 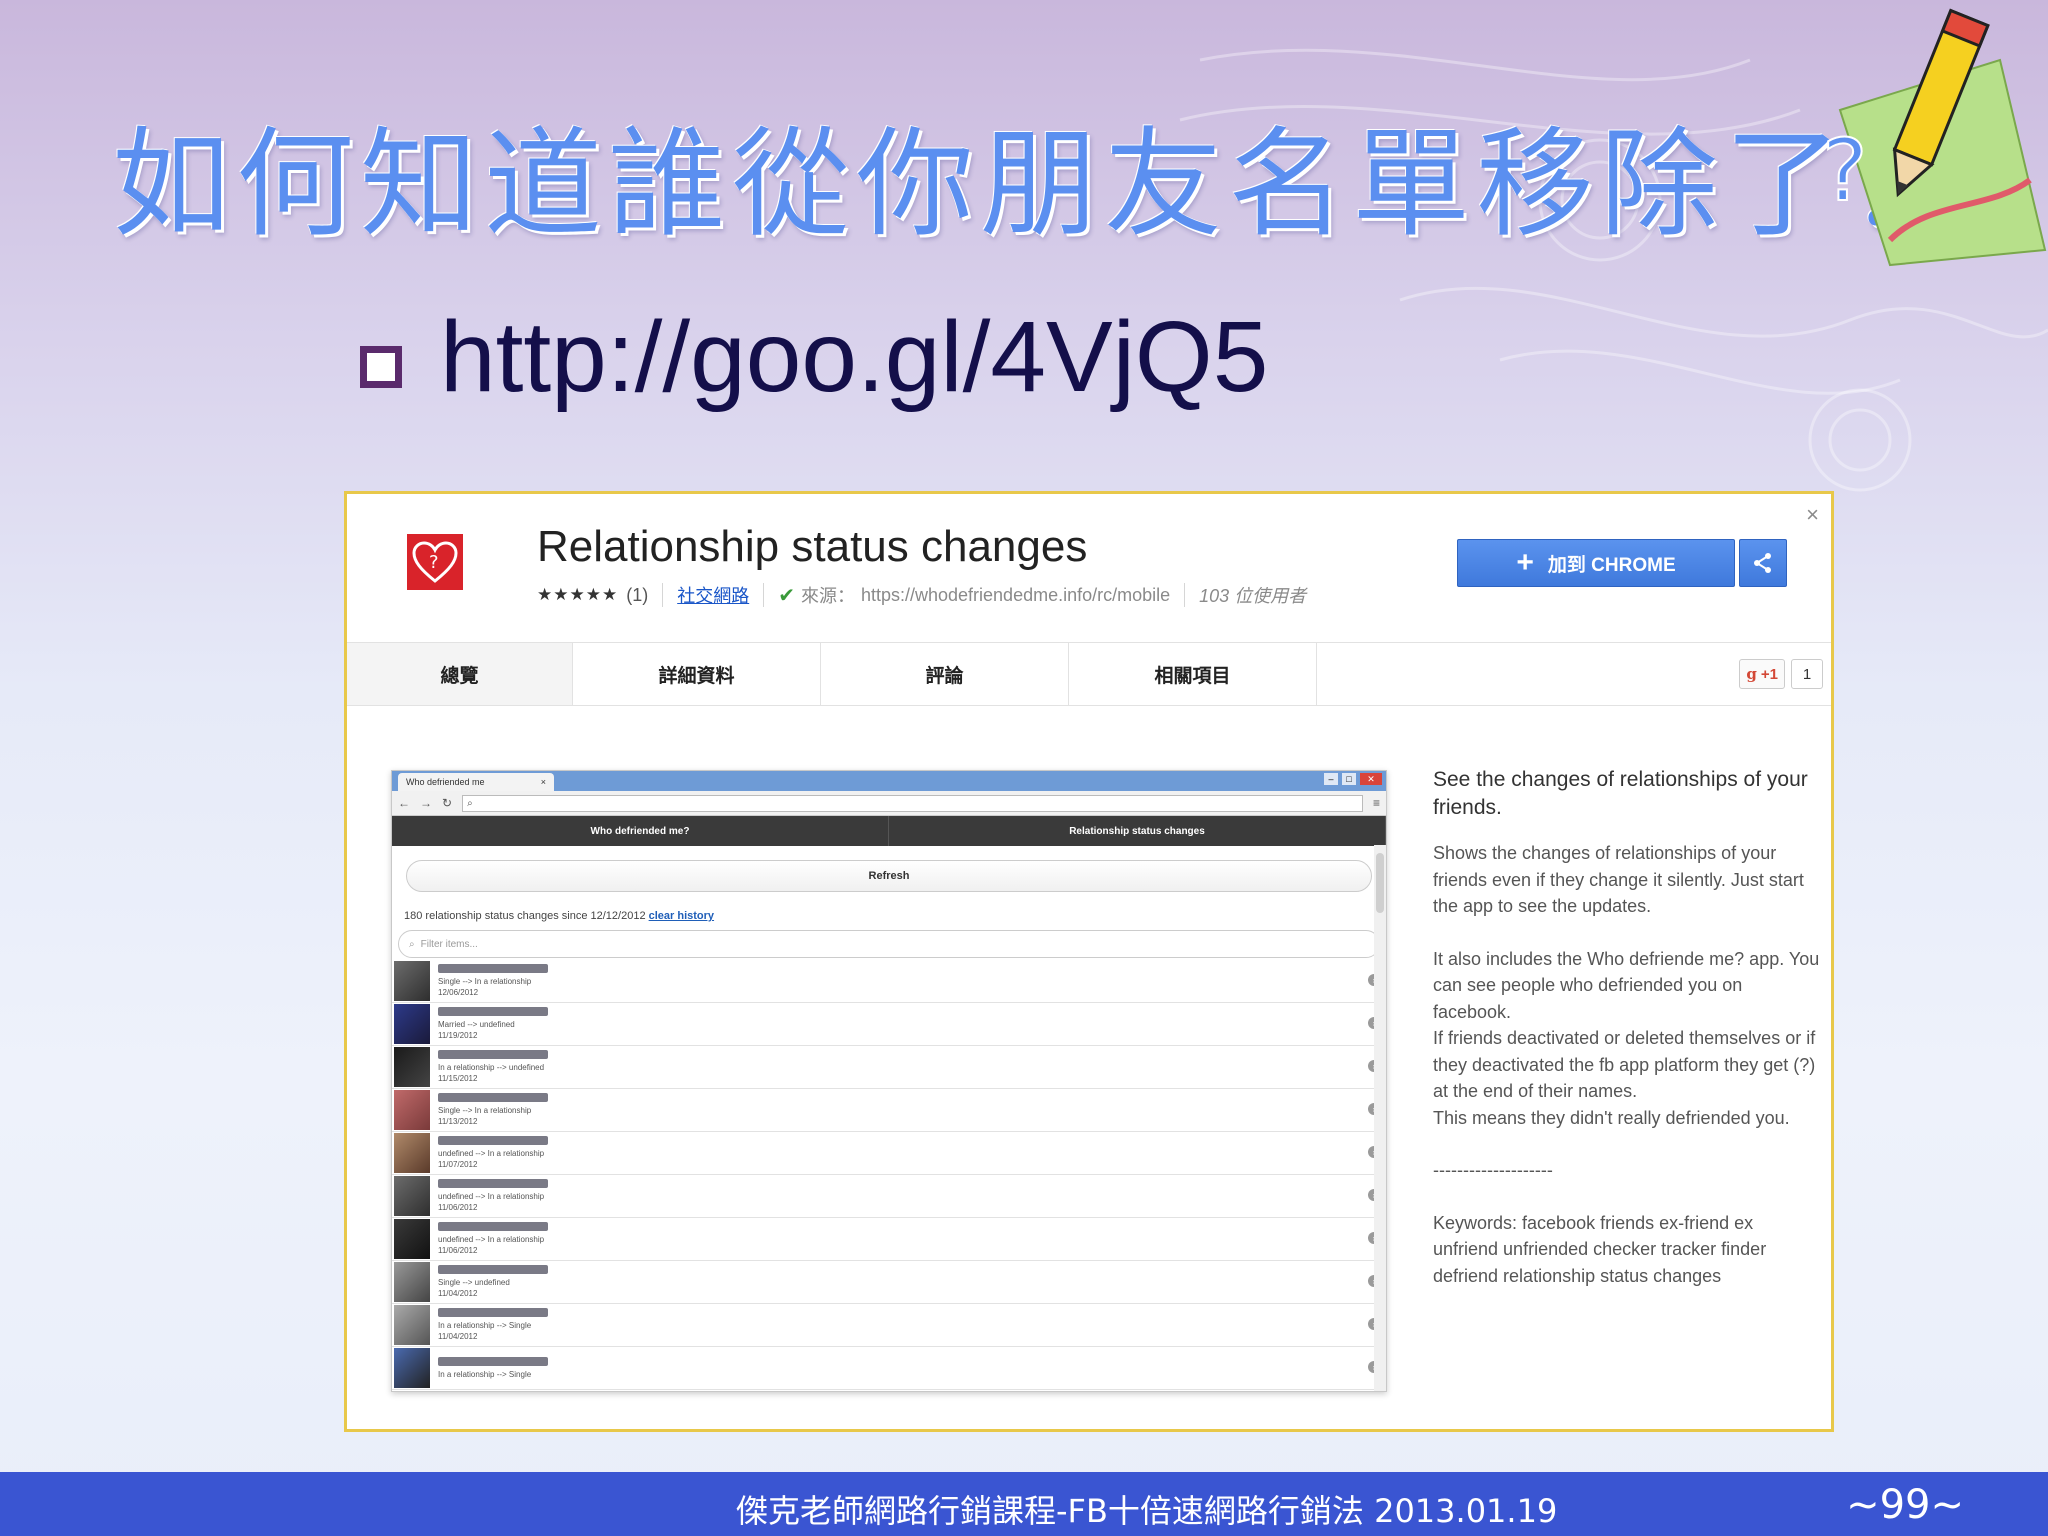 I want to click on status-change: In a relationship --> Single, so click(x=485, y=1325).